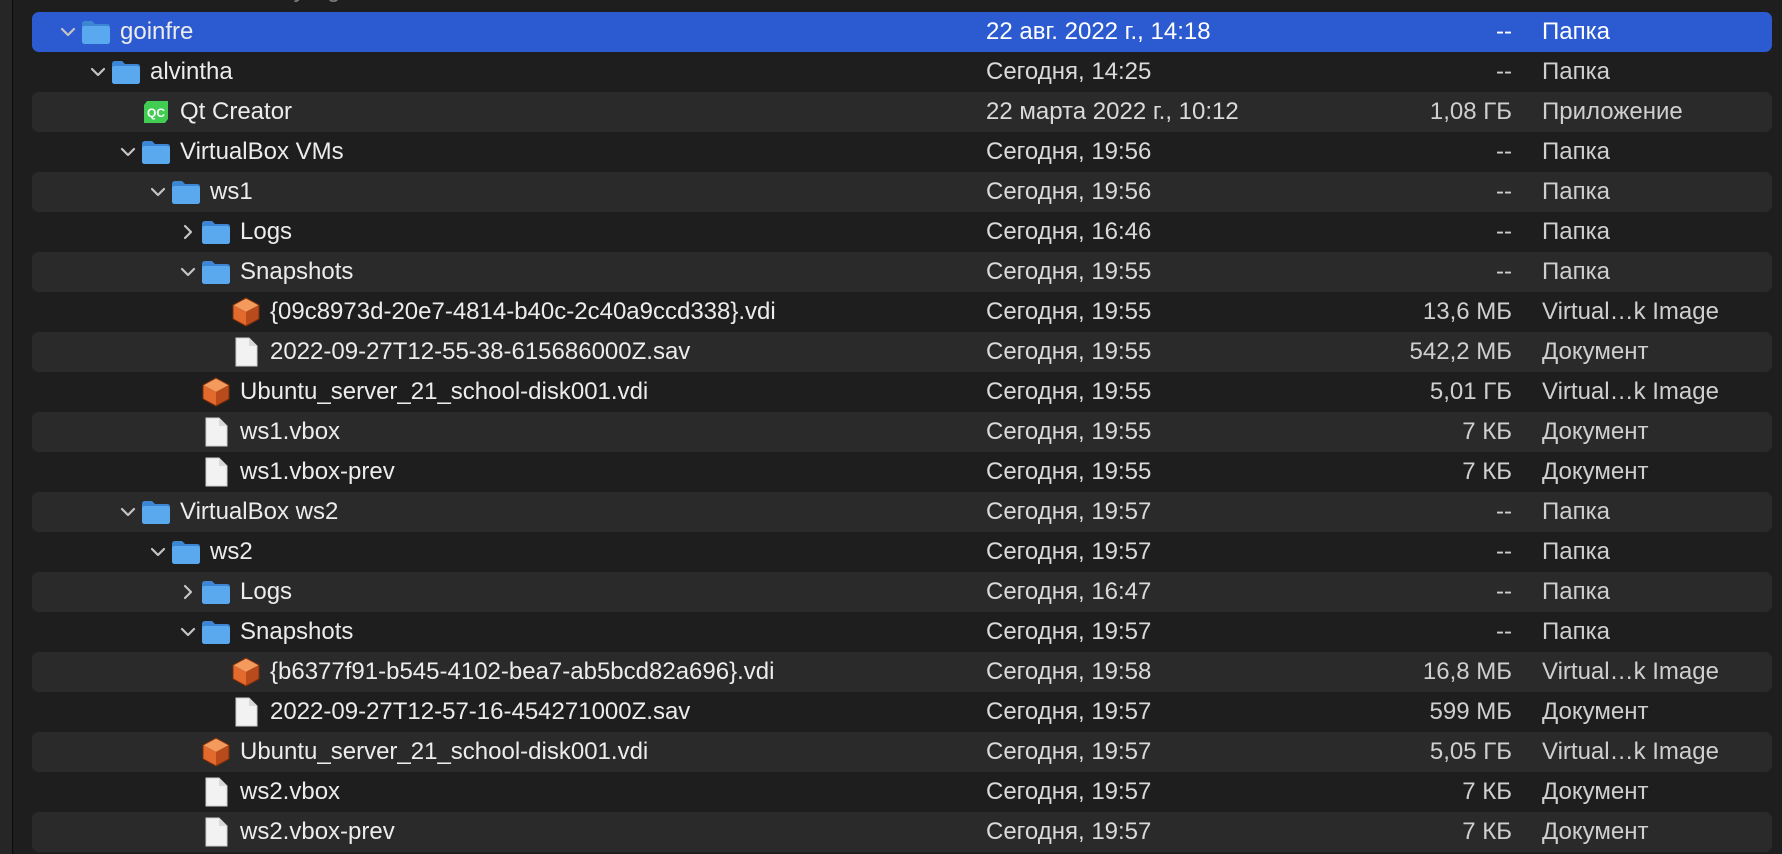 The image size is (1782, 854). What do you see at coordinates (902, 472) in the screenshot?
I see `file-row: ws1.vbox-prev Сегодня, 19:55 7 КБ Документ` at bounding box center [902, 472].